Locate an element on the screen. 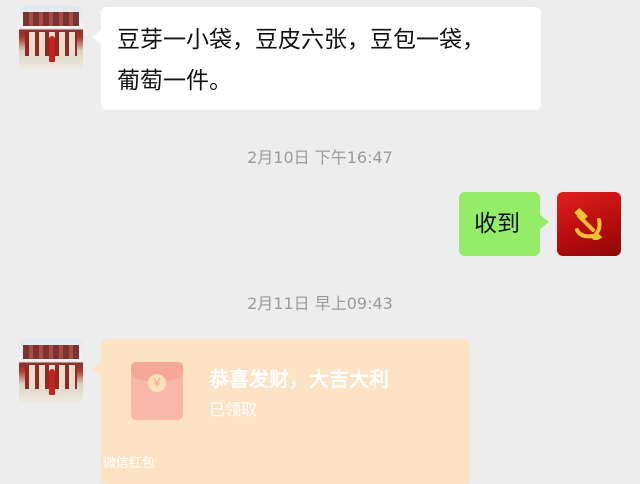 The height and width of the screenshot is (484, 640). message-text-line2: 葡萄一件。 is located at coordinates (174, 81).